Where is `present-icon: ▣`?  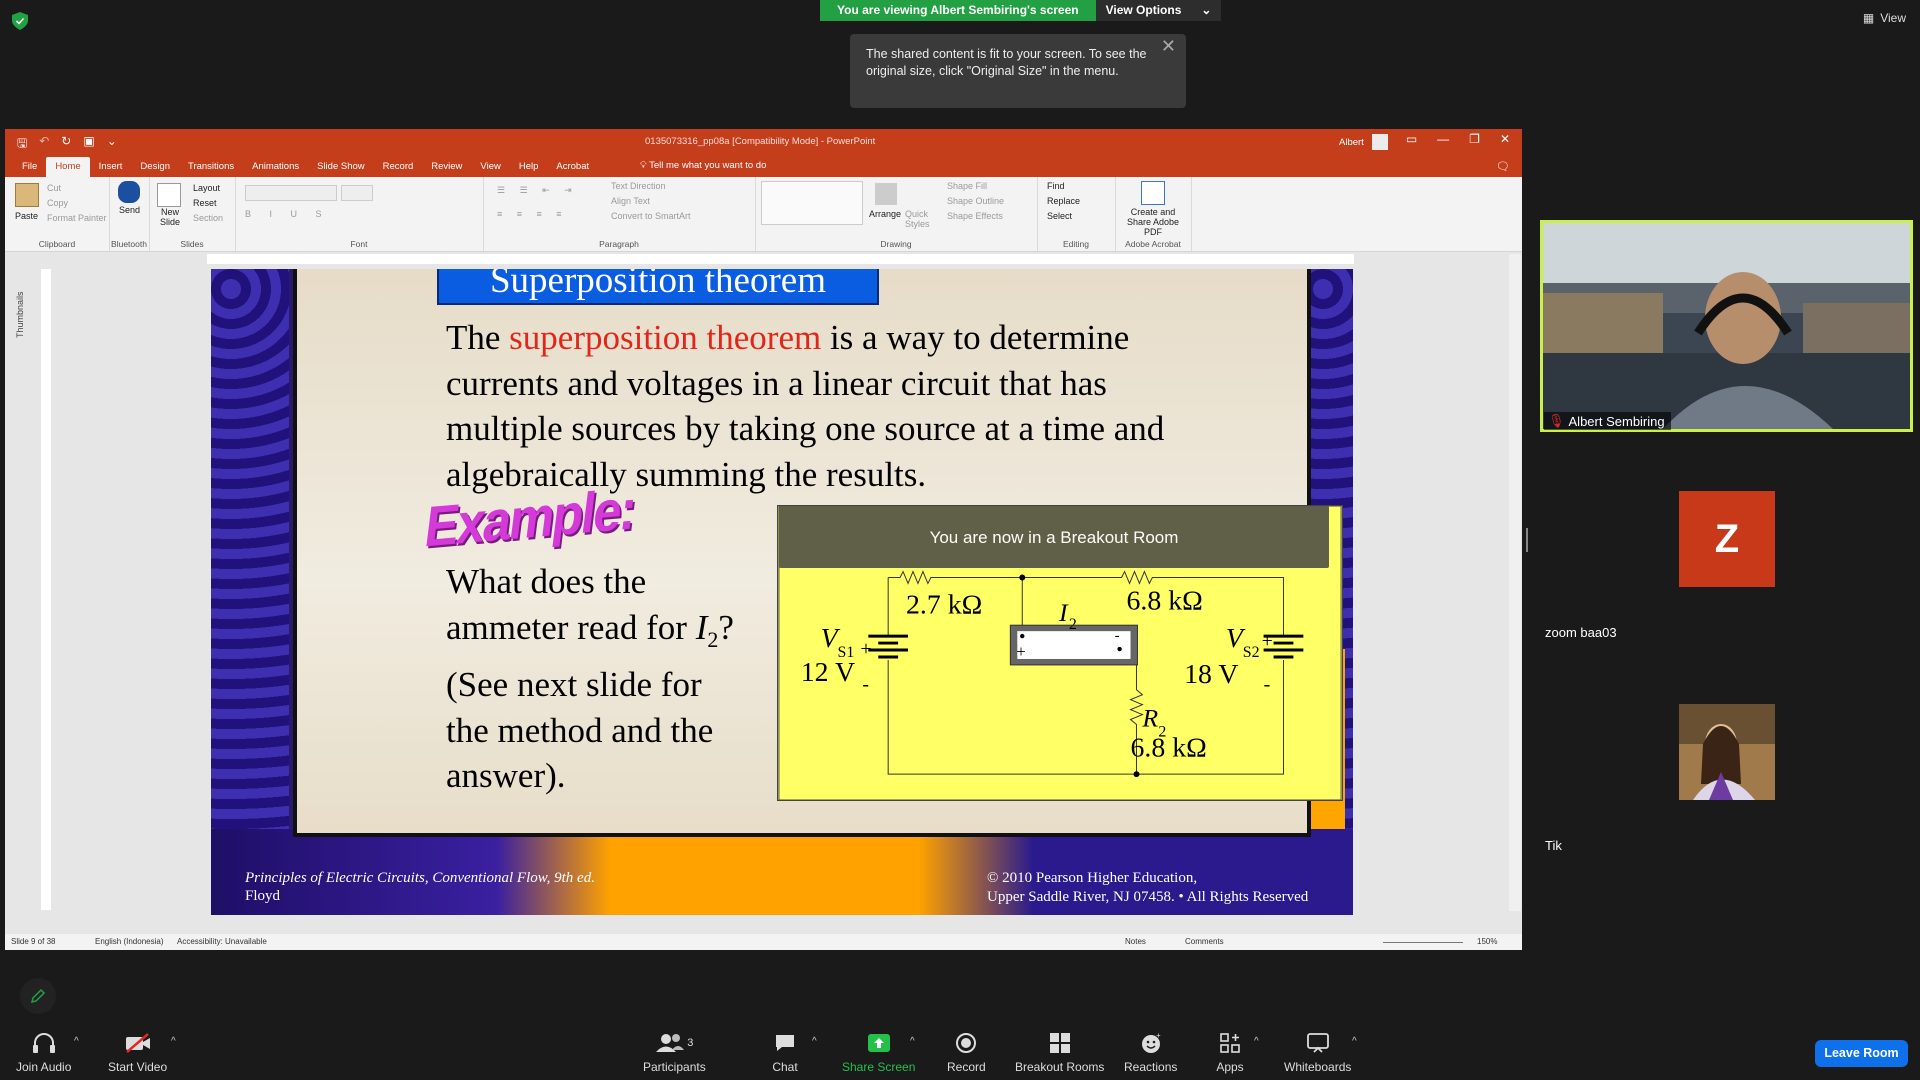 present-icon: ▣ is located at coordinates (88, 144).